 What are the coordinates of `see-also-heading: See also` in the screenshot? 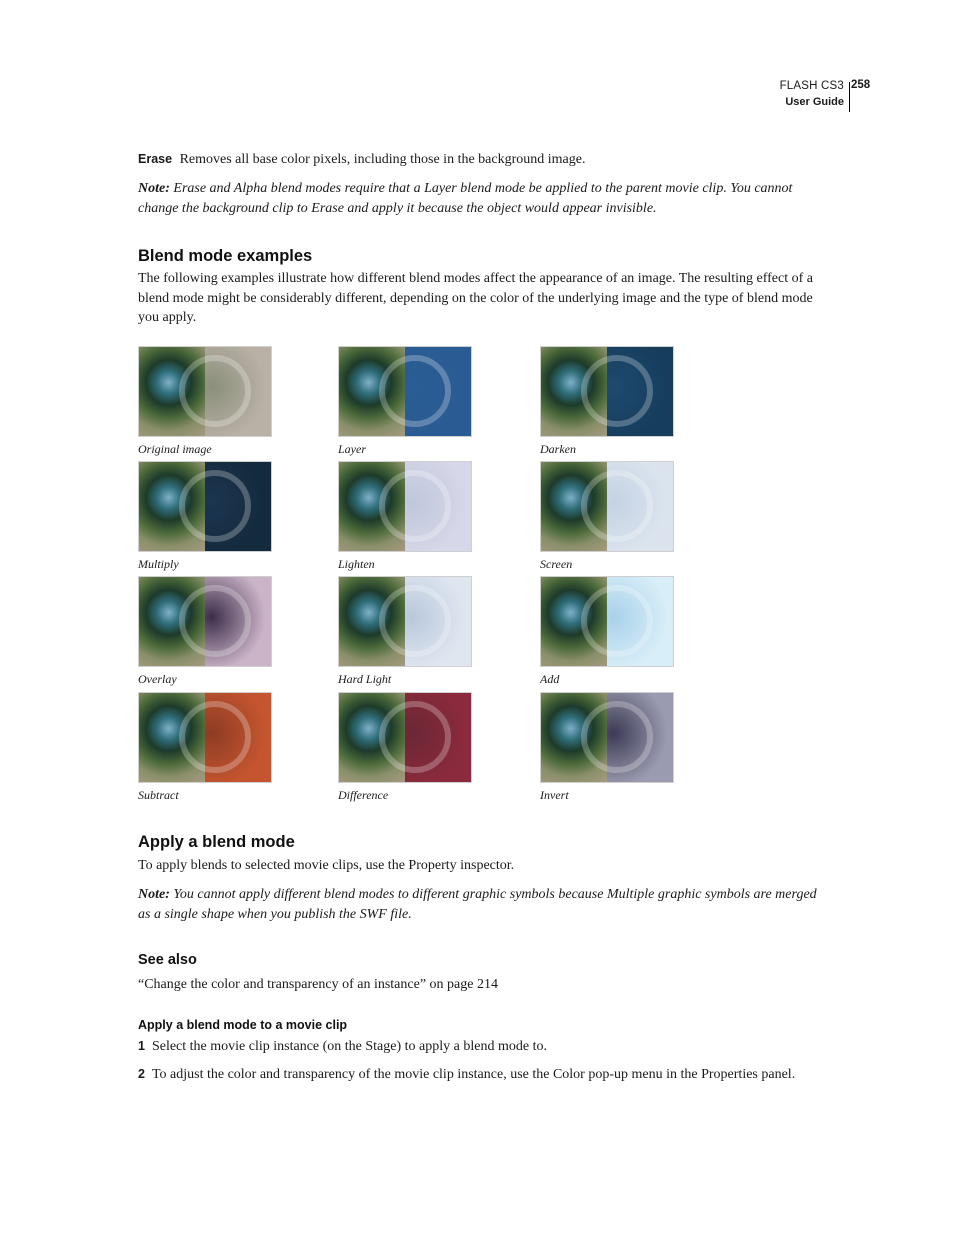 It's located at (167, 960).